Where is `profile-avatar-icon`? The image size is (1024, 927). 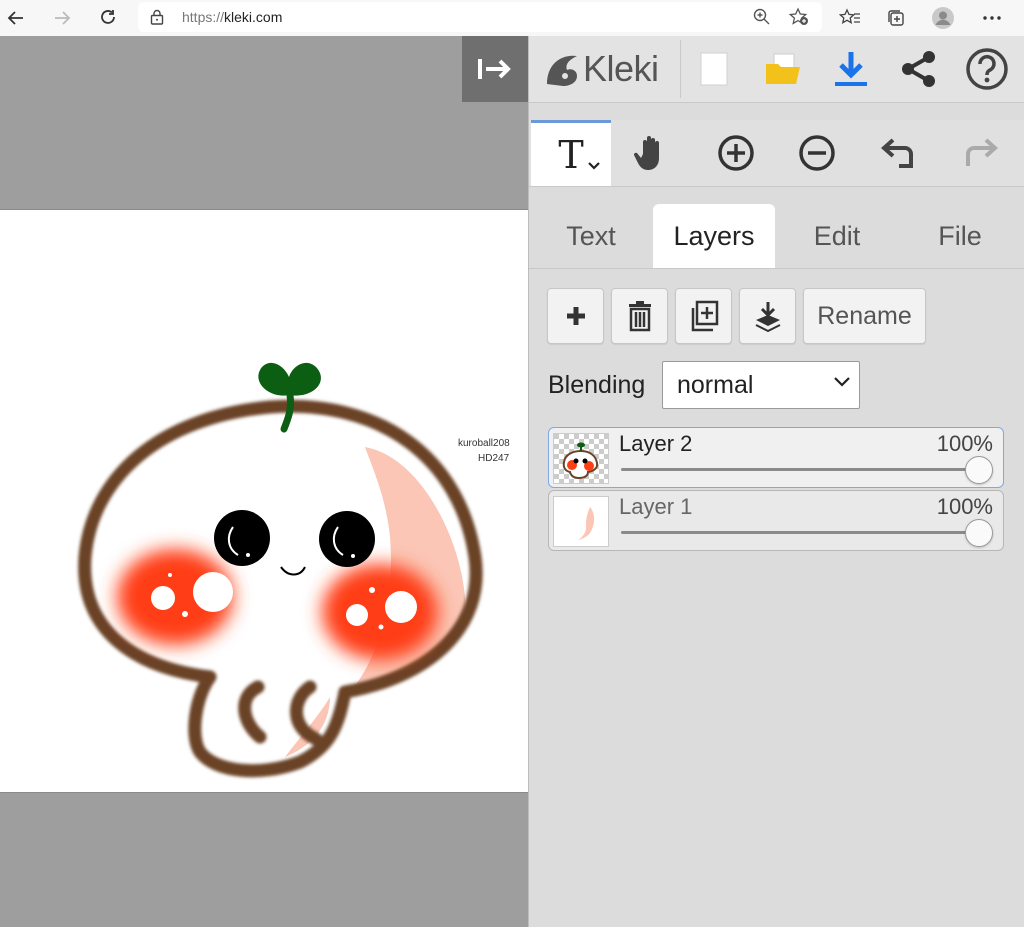 profile-avatar-icon is located at coordinates (943, 18).